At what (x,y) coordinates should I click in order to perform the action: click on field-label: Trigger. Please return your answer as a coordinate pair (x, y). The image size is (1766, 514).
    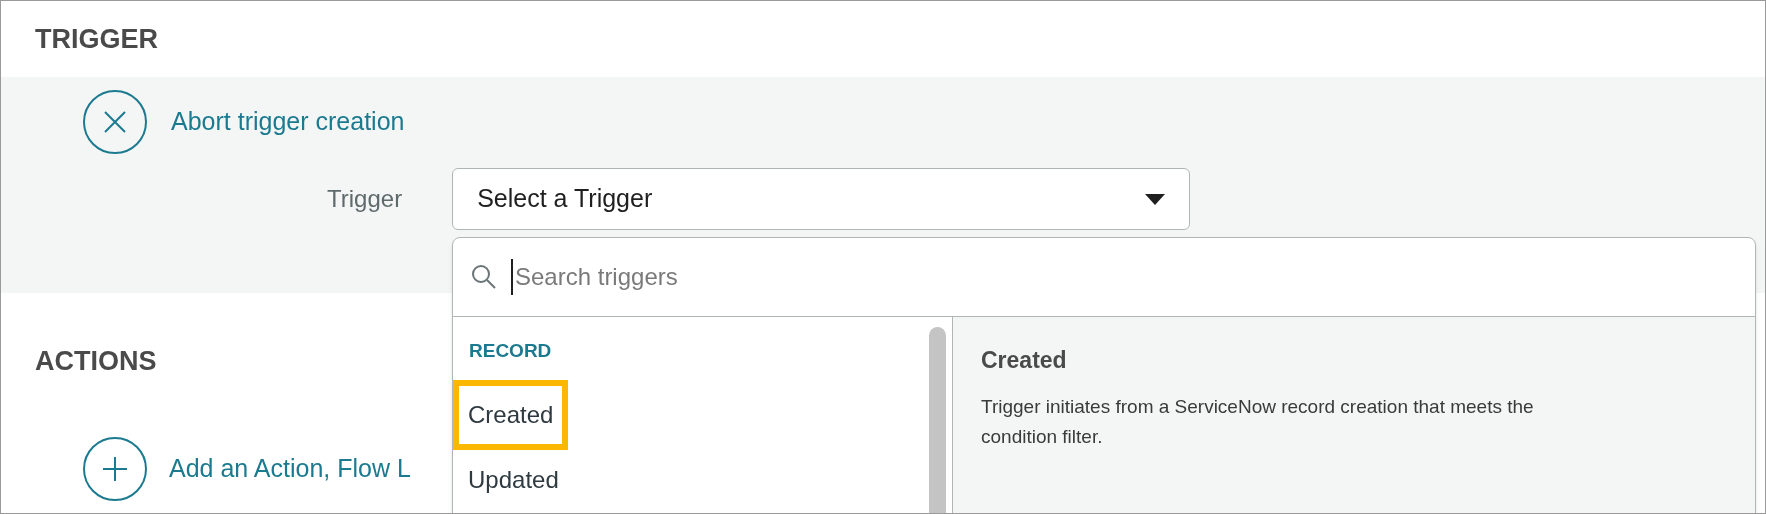
    Looking at the image, I should click on (365, 199).